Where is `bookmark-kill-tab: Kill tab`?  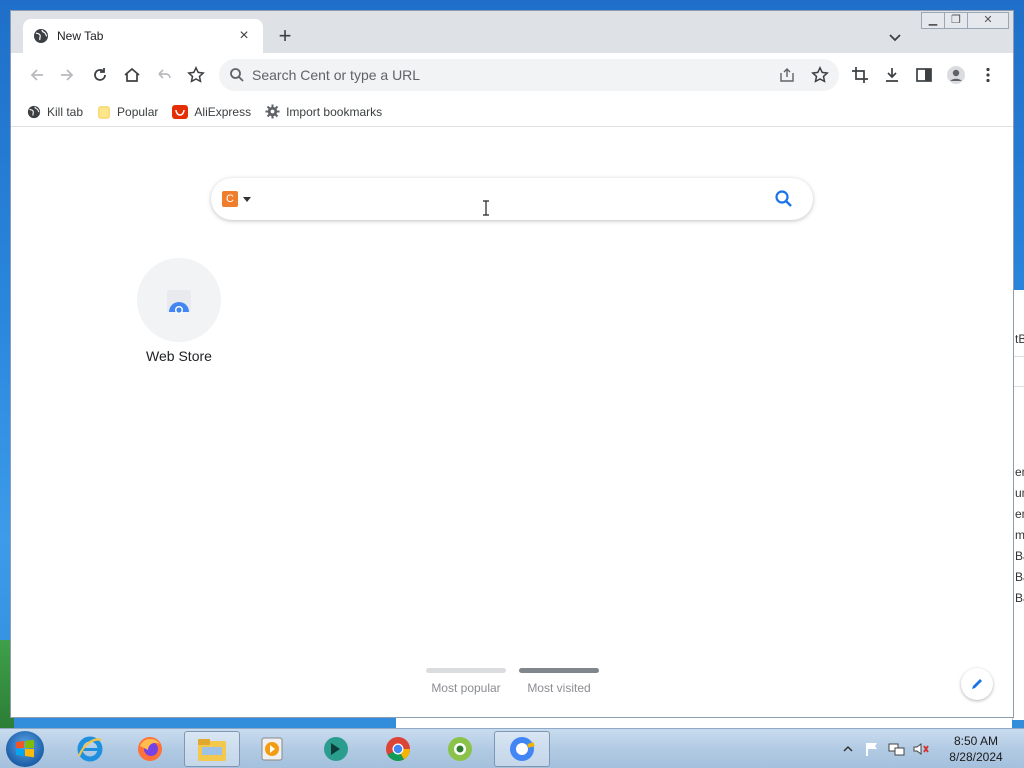
bookmark-kill-tab: Kill tab is located at coordinates (55, 112).